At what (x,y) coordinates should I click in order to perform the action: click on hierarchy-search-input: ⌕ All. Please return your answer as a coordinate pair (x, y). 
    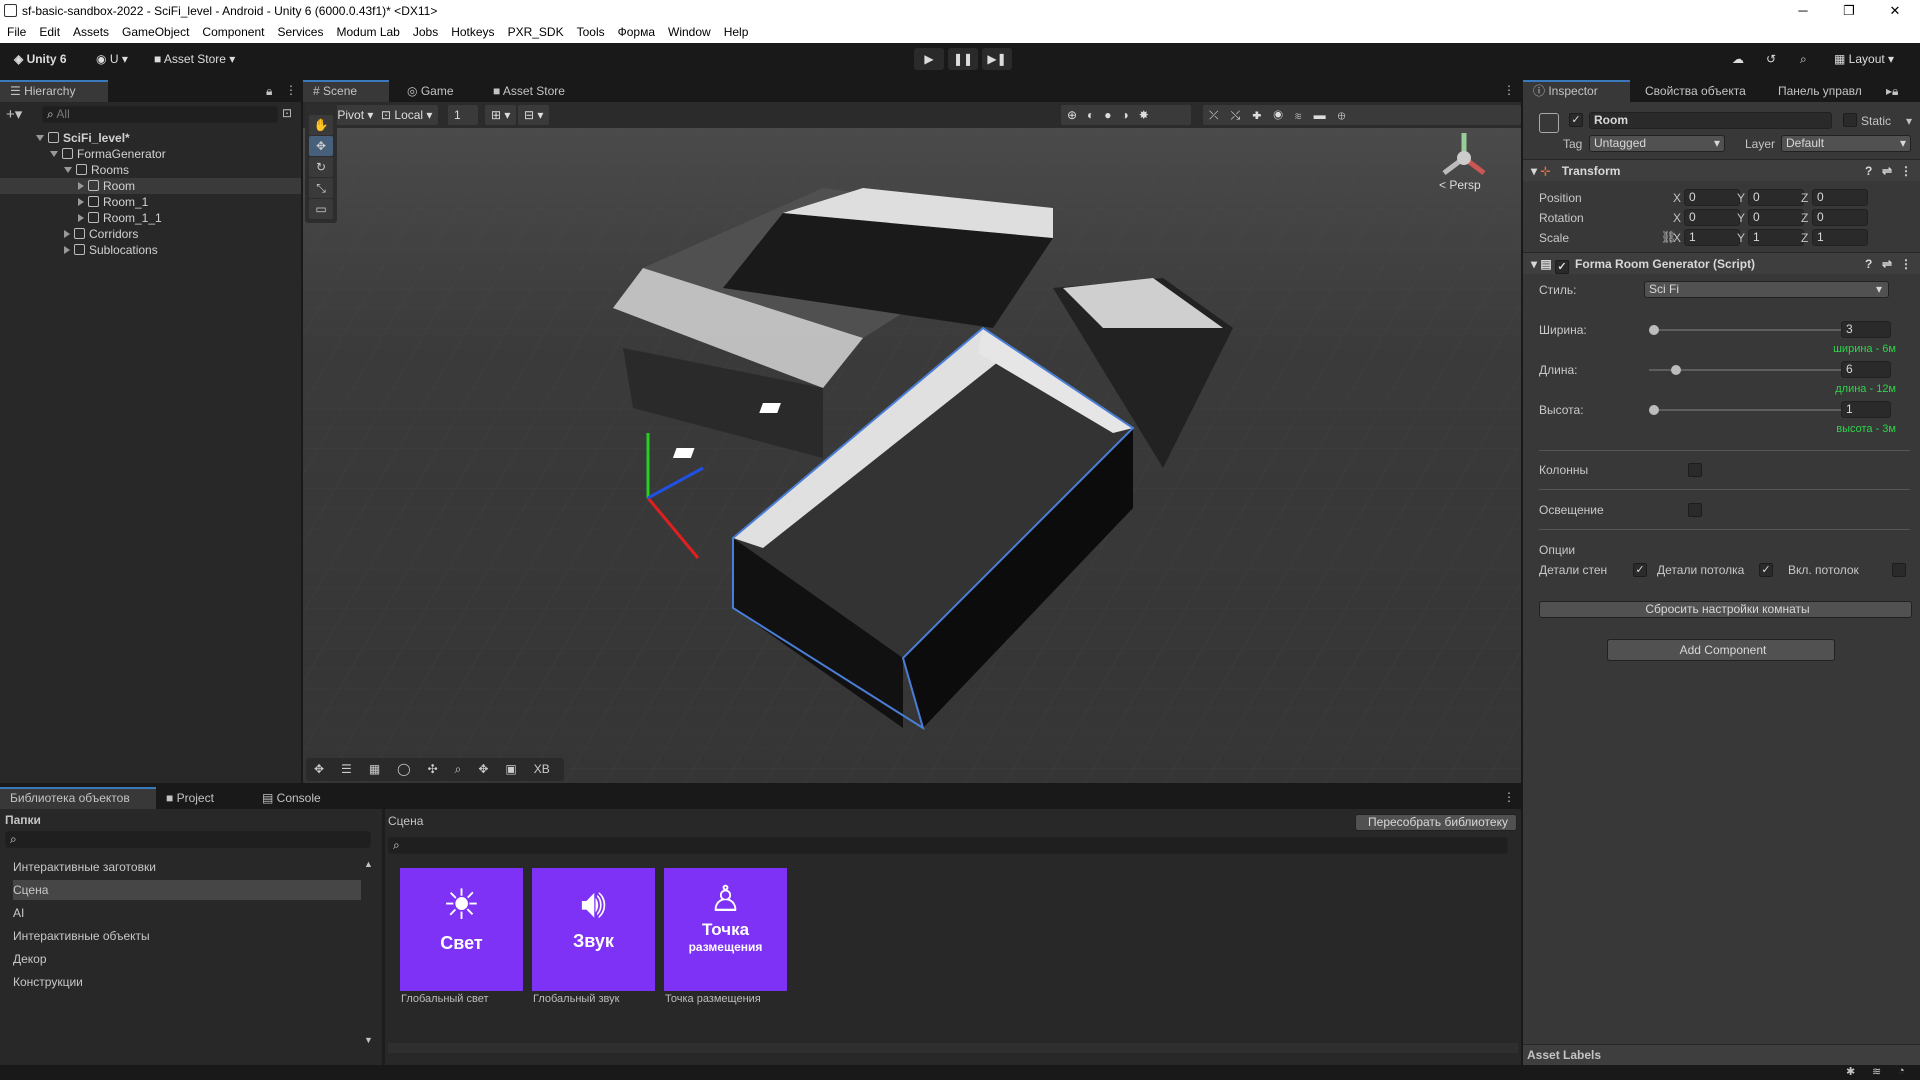
    Looking at the image, I should click on (160, 114).